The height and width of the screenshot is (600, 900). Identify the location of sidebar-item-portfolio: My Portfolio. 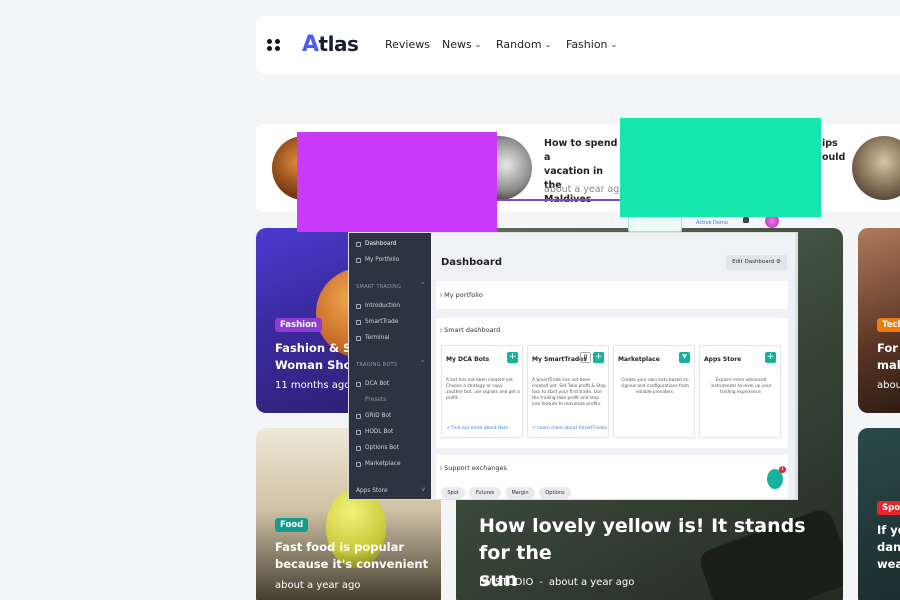
(377, 260).